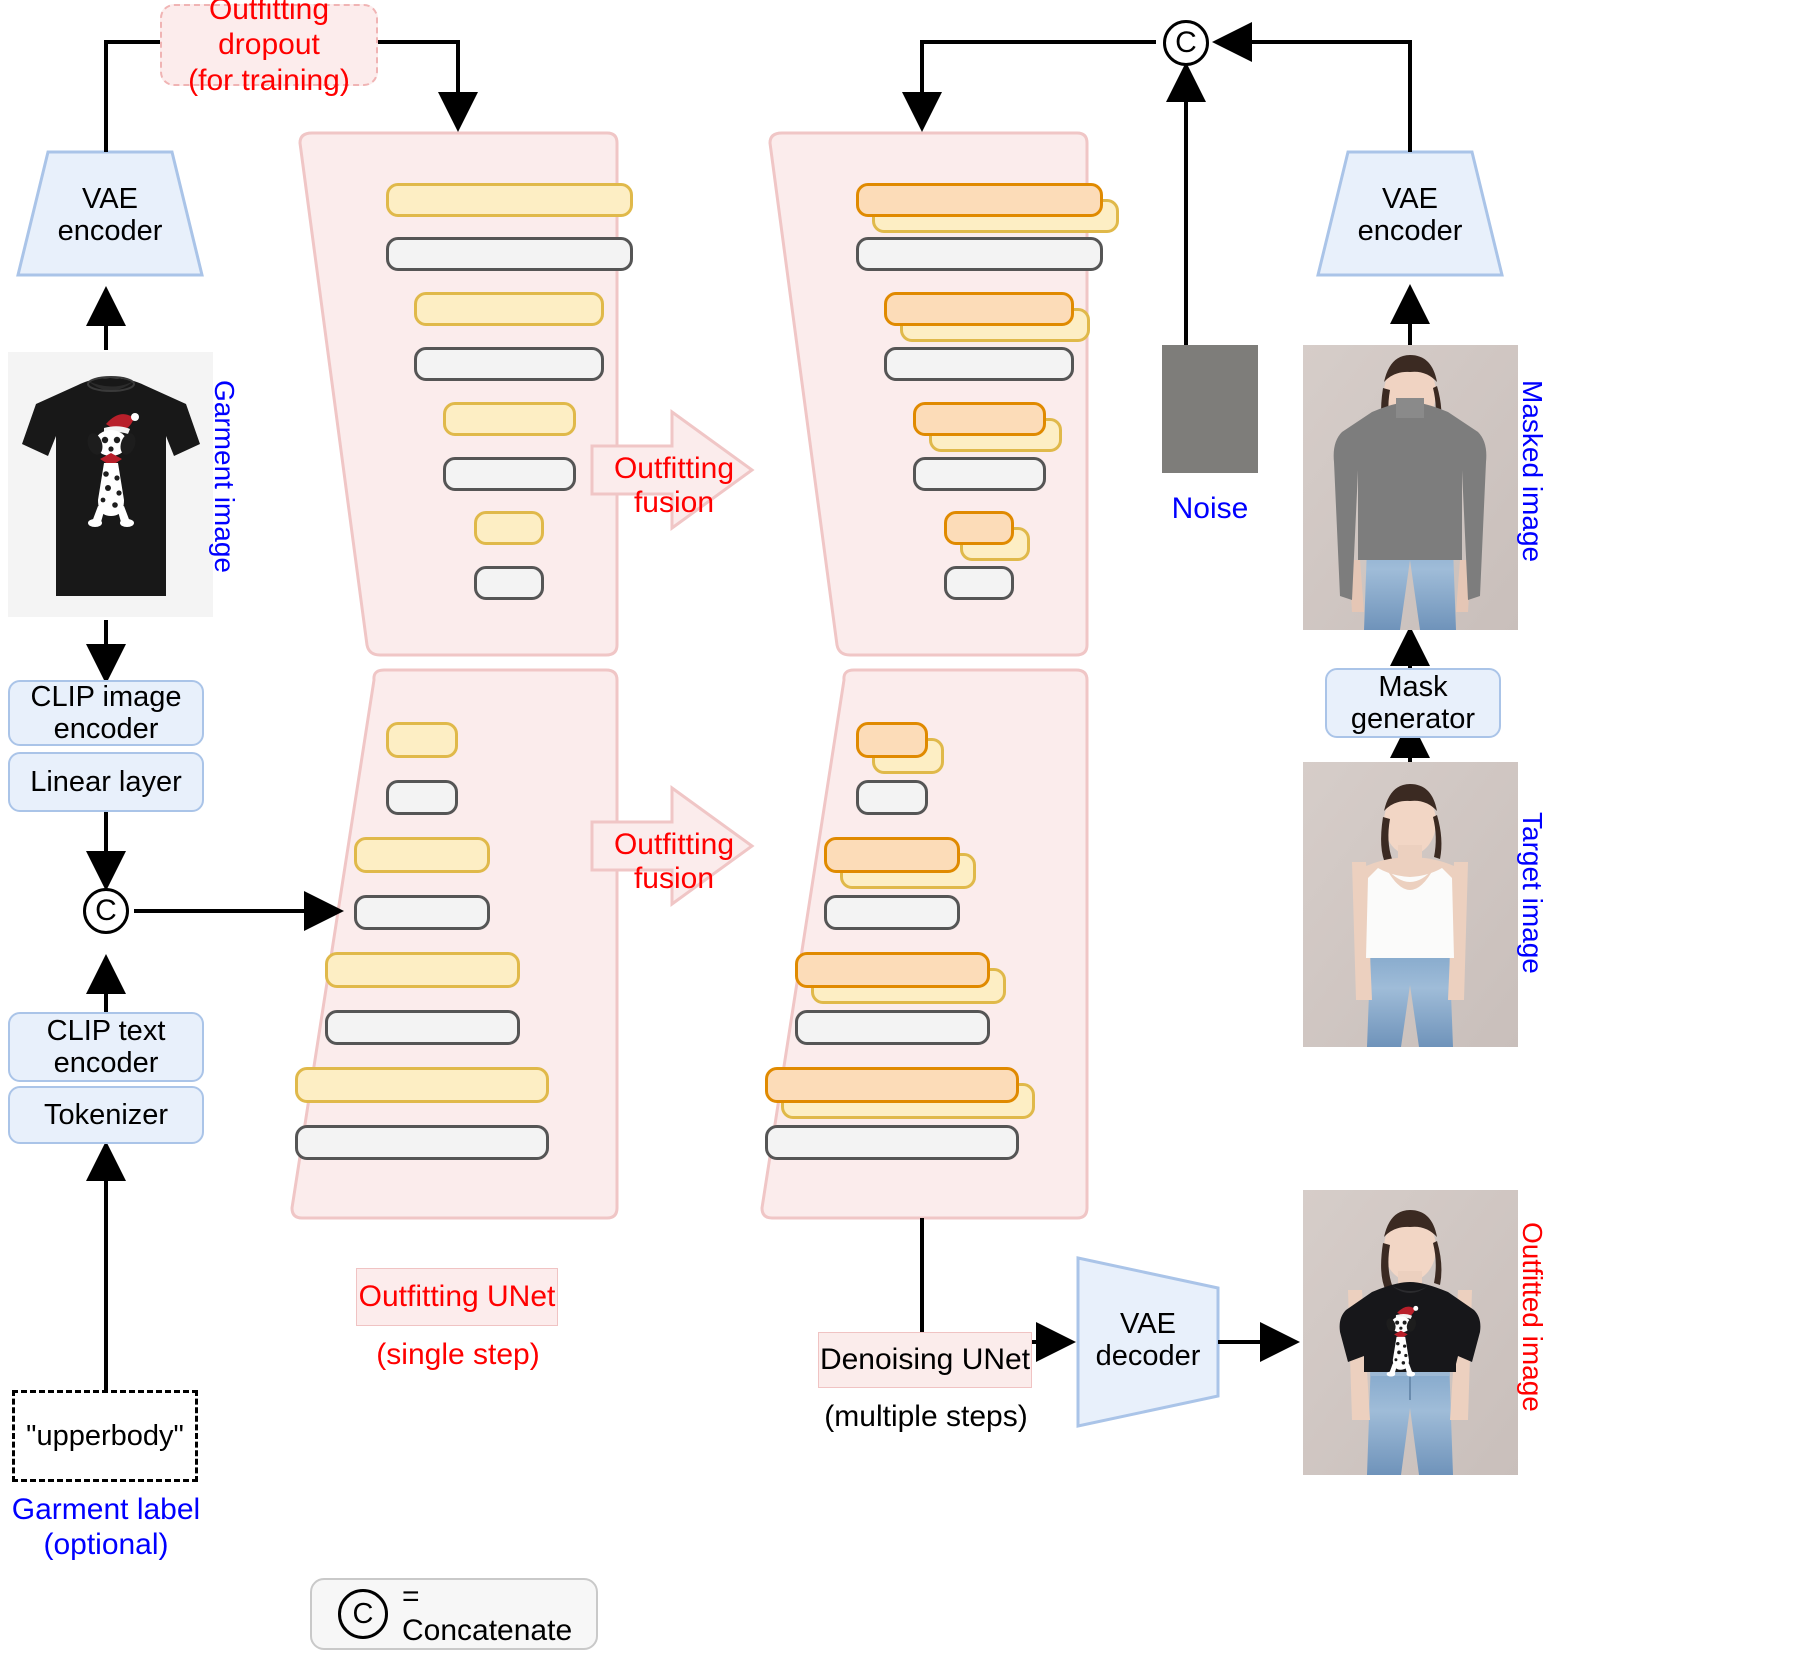 This screenshot has height=1664, width=1800. What do you see at coordinates (106, 782) in the screenshot?
I see `linear-layer: Linear layer` at bounding box center [106, 782].